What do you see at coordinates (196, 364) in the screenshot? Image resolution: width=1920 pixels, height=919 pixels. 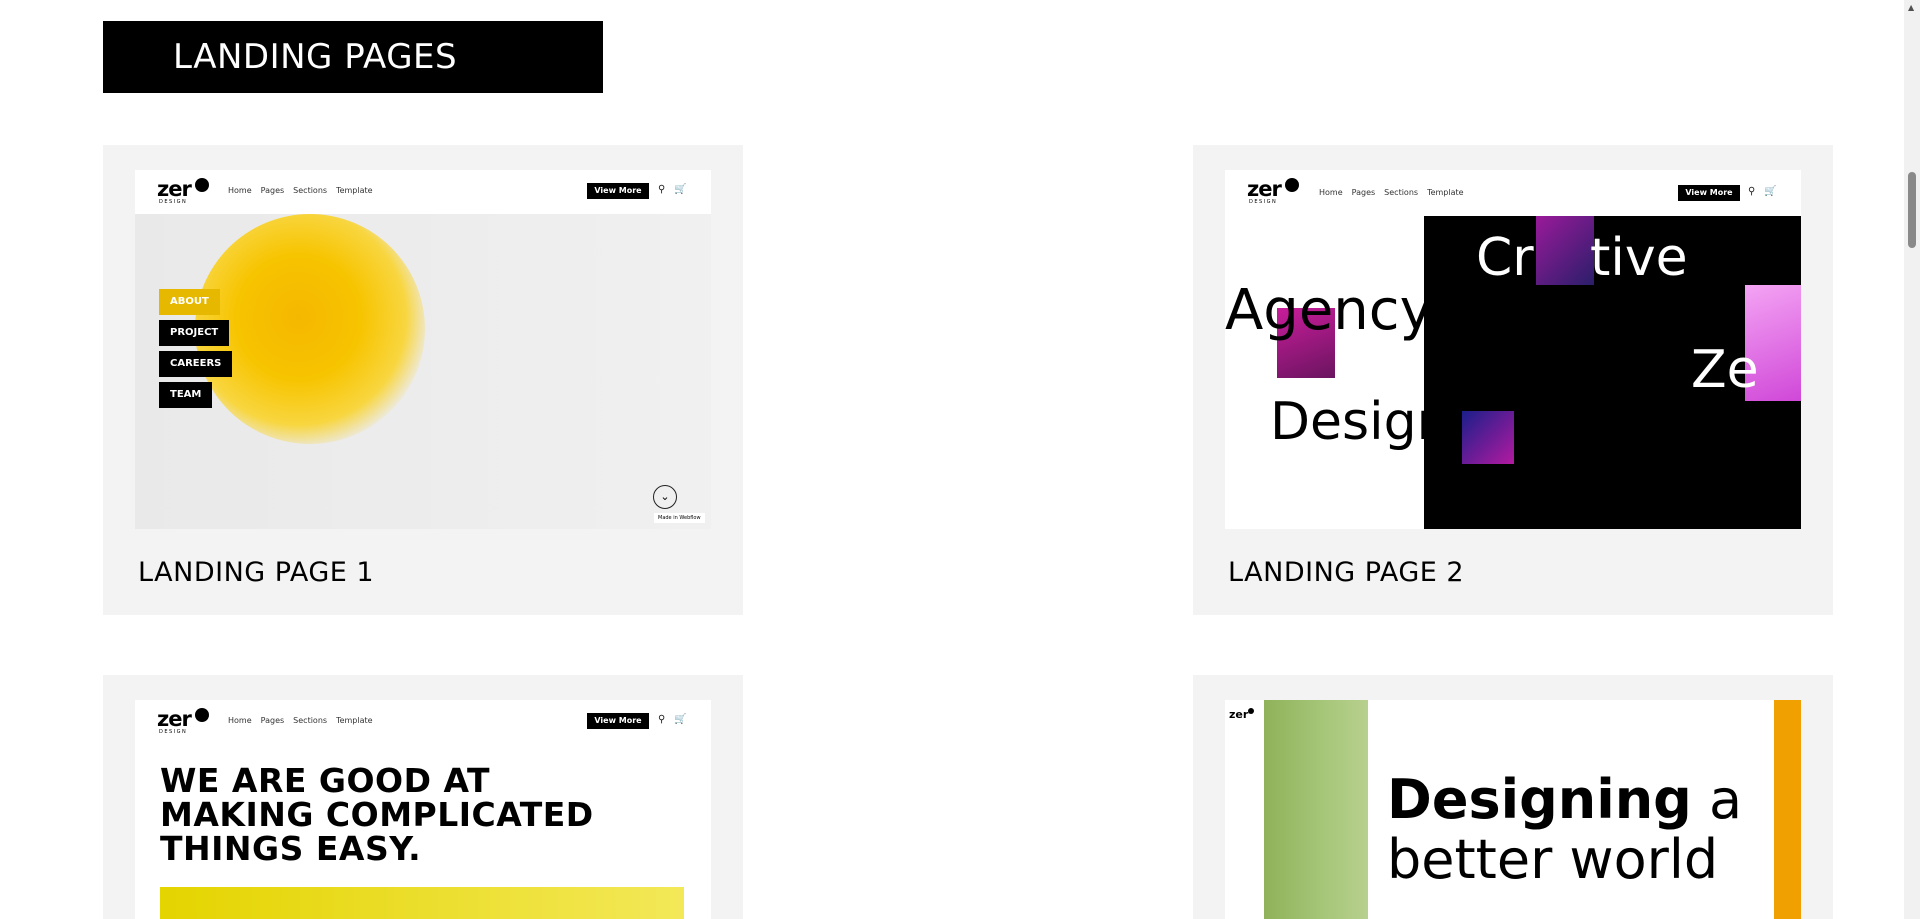 I see `careers-button: CAREERS` at bounding box center [196, 364].